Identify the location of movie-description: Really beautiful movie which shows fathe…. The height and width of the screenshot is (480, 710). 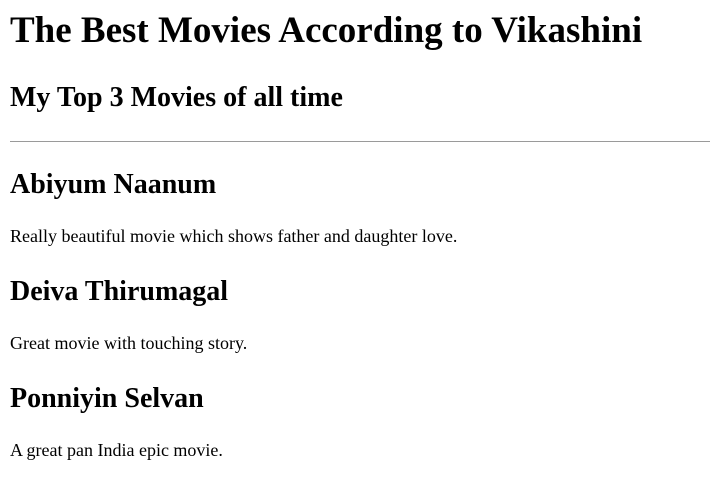
(234, 236).